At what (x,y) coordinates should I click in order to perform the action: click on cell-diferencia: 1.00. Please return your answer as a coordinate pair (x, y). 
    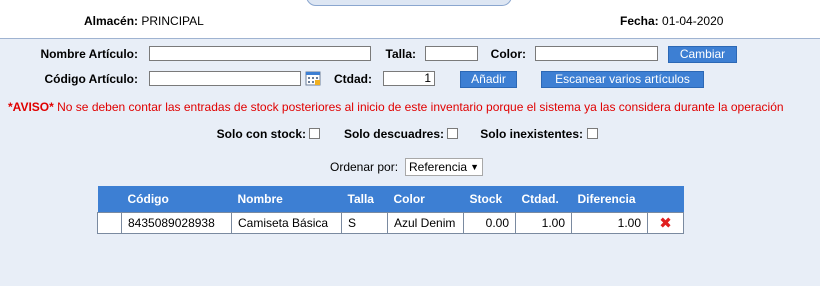
    Looking at the image, I should click on (609, 223).